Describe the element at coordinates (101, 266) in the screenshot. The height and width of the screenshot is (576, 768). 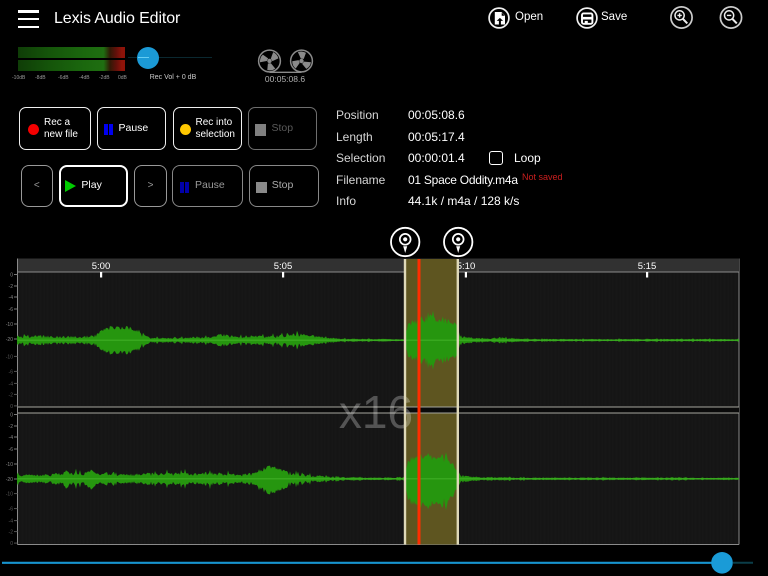
I see `svg-text: 5:00` at that location.